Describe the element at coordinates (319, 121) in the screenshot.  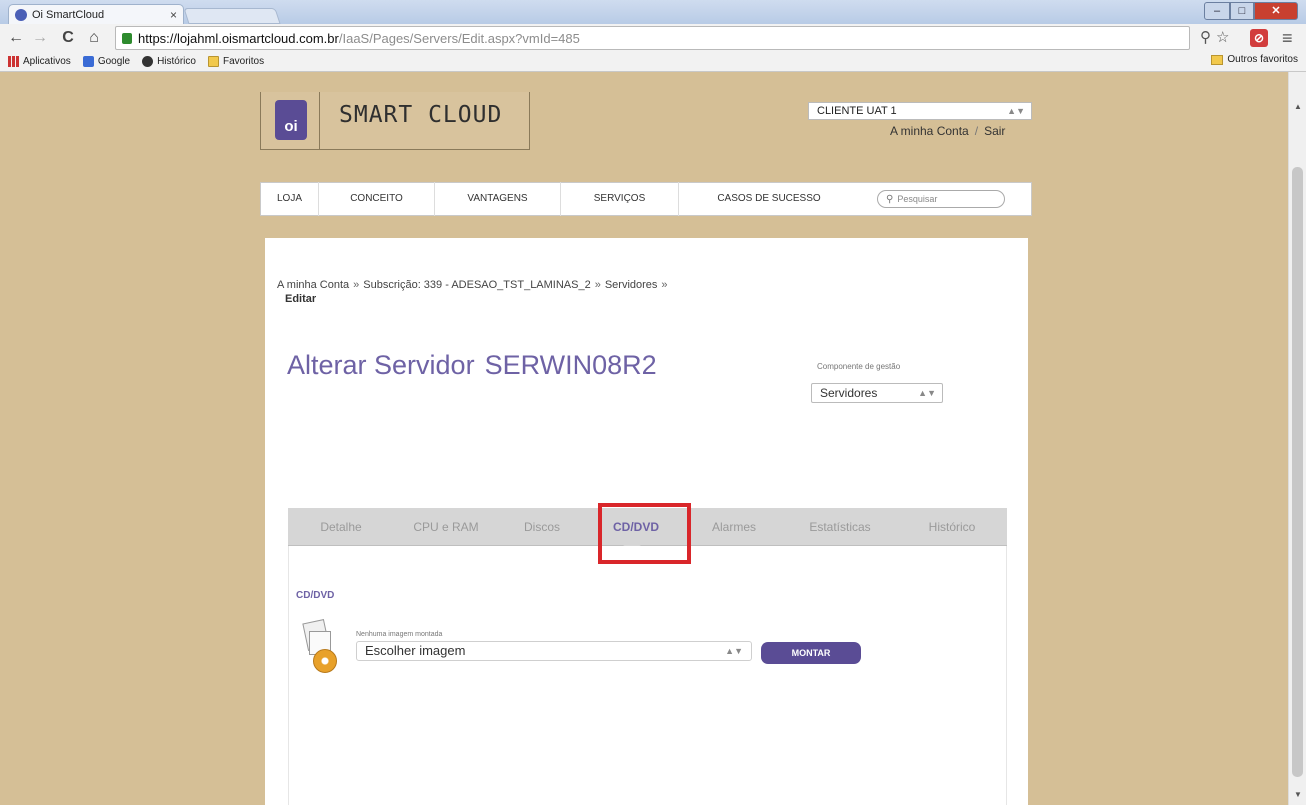
I see `logo-divider` at that location.